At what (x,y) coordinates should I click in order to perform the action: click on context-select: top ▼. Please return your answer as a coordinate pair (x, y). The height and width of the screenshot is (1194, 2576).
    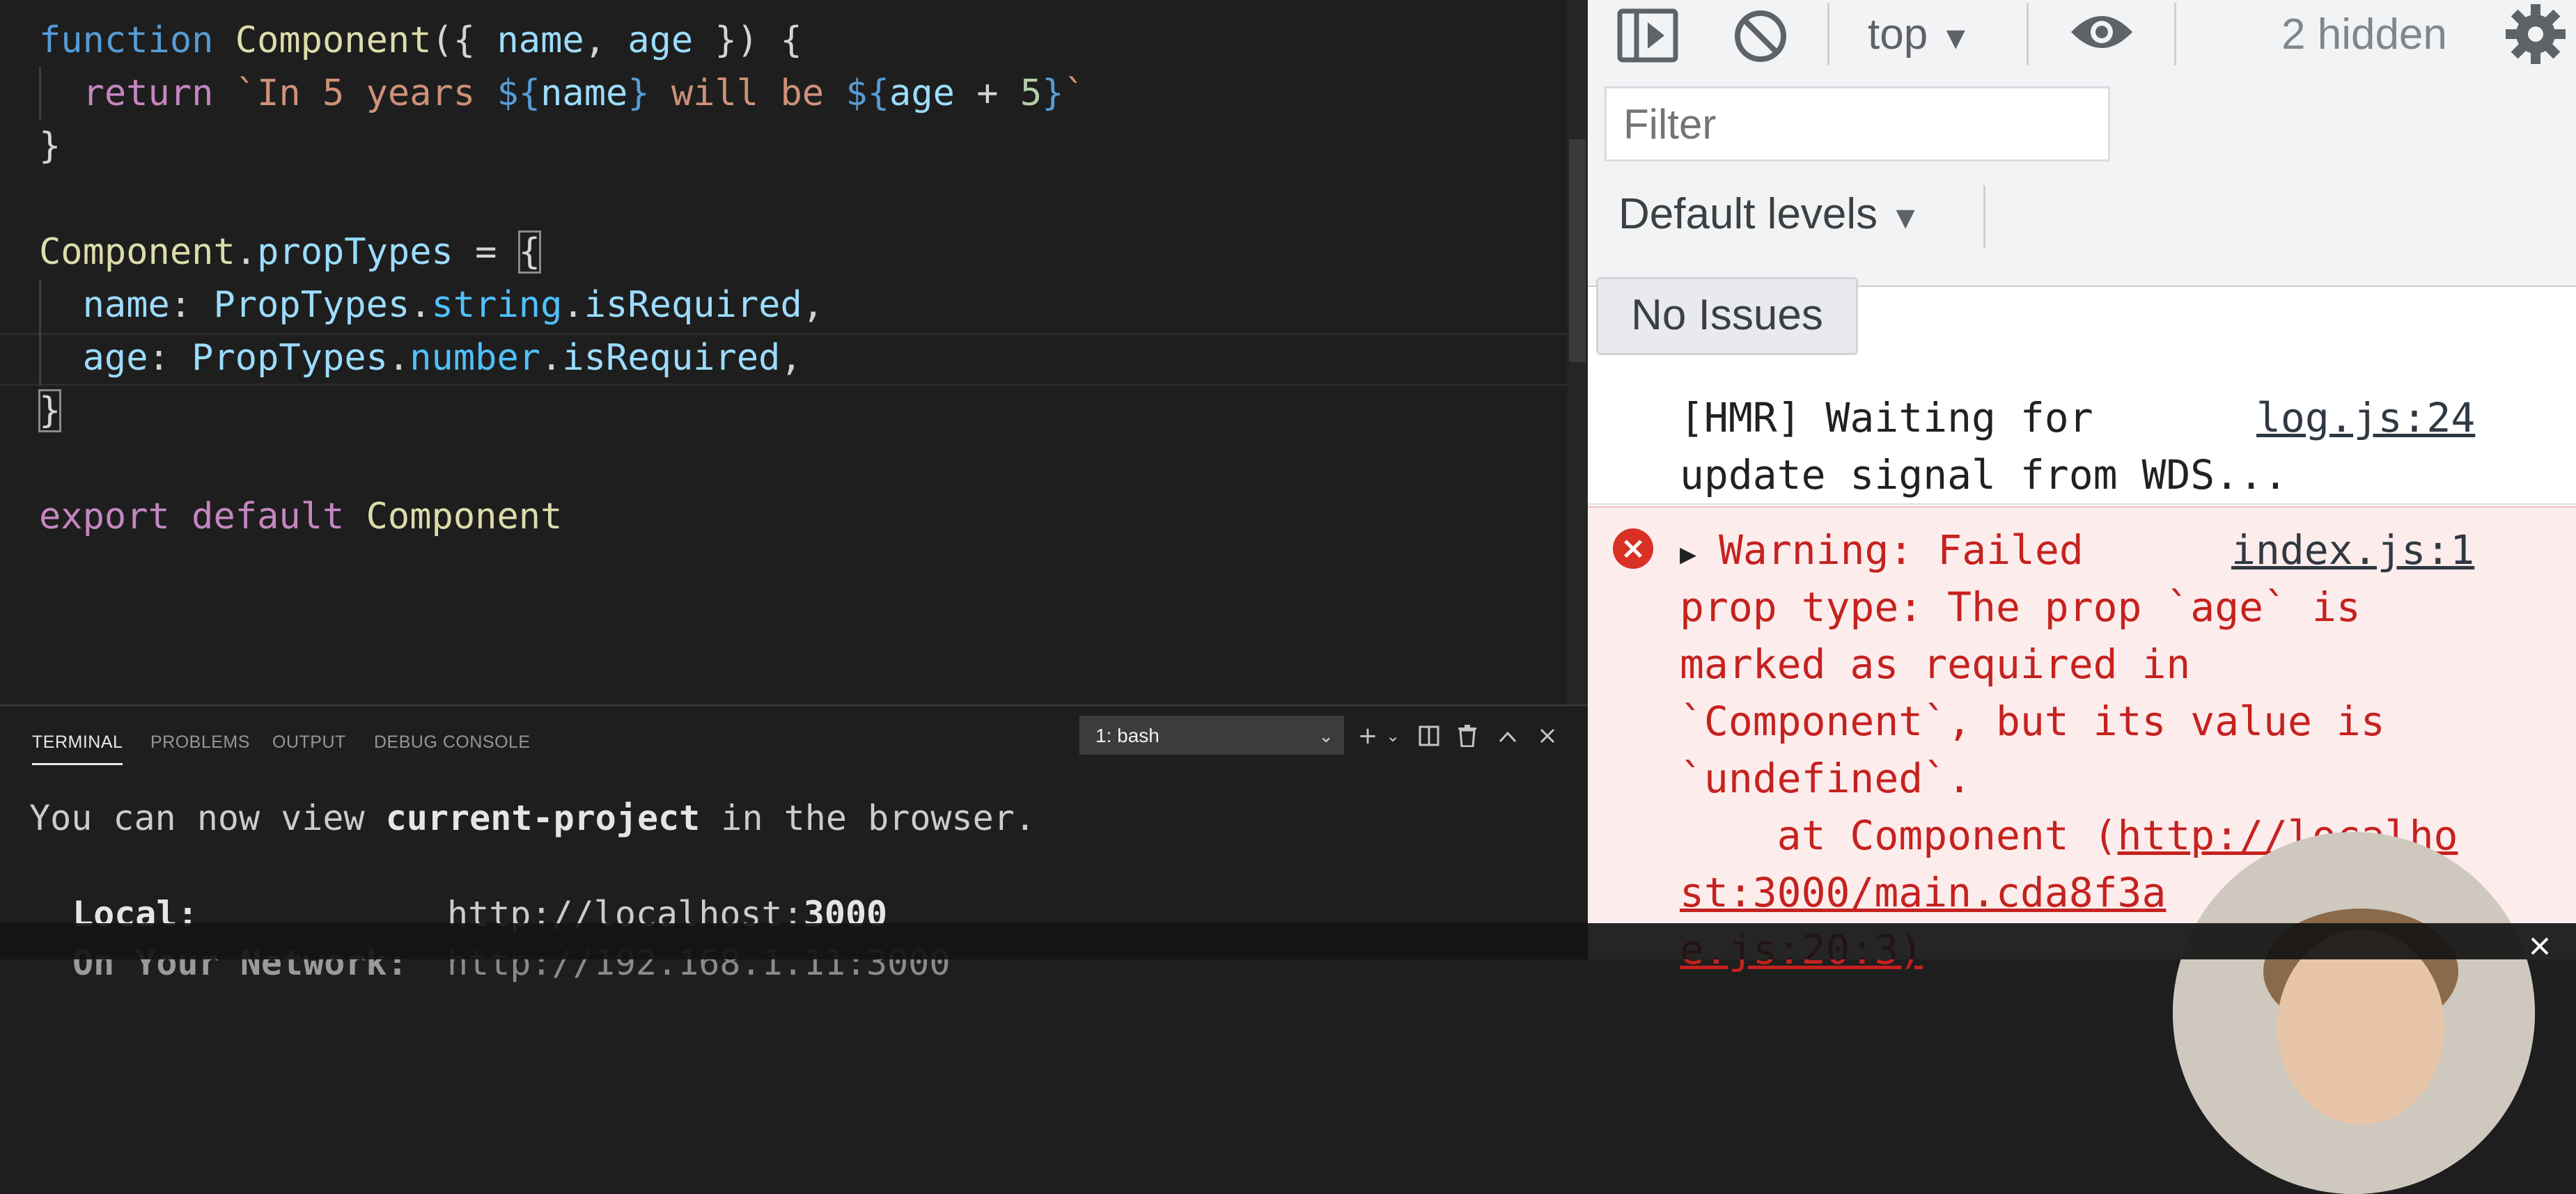
    Looking at the image, I should click on (1920, 34).